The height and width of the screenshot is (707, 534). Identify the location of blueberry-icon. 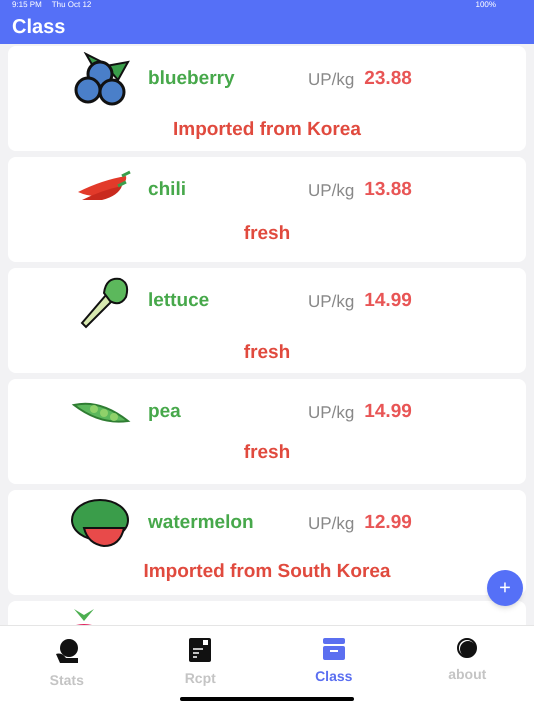
(102, 79).